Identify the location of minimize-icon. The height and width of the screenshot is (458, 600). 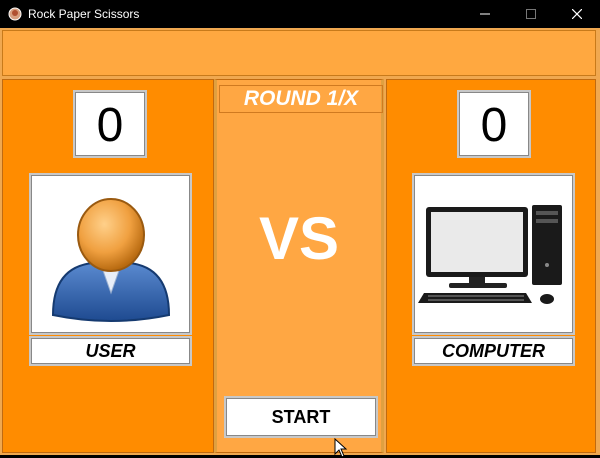
(485, 14).